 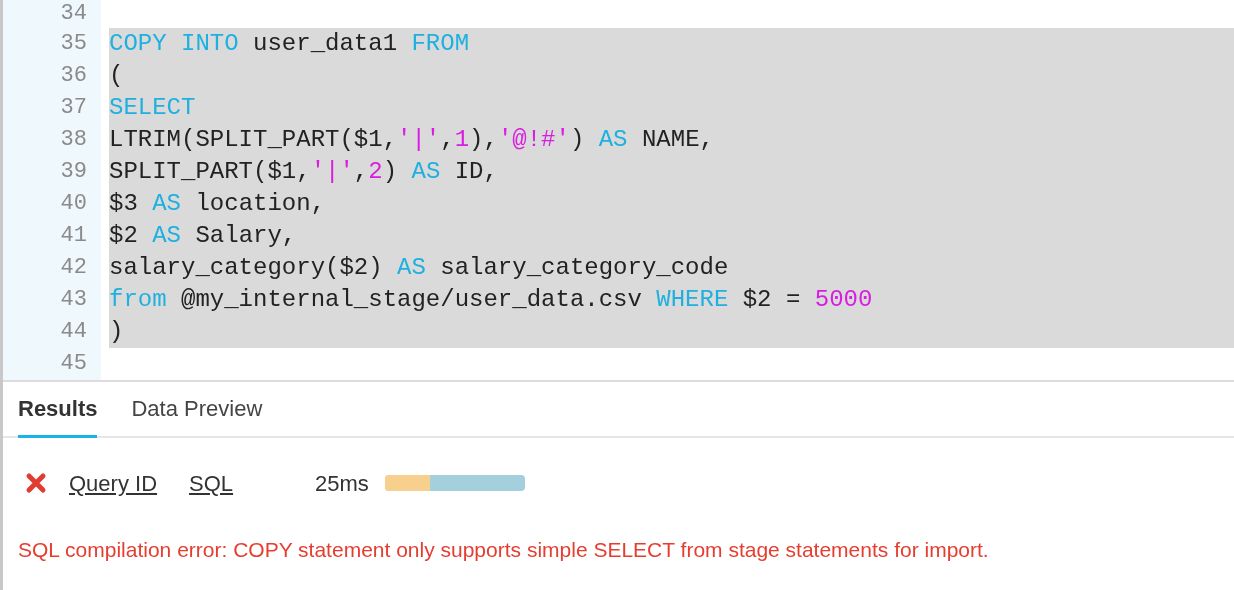 I want to click on line-number: 35, so click(x=52, y=44).